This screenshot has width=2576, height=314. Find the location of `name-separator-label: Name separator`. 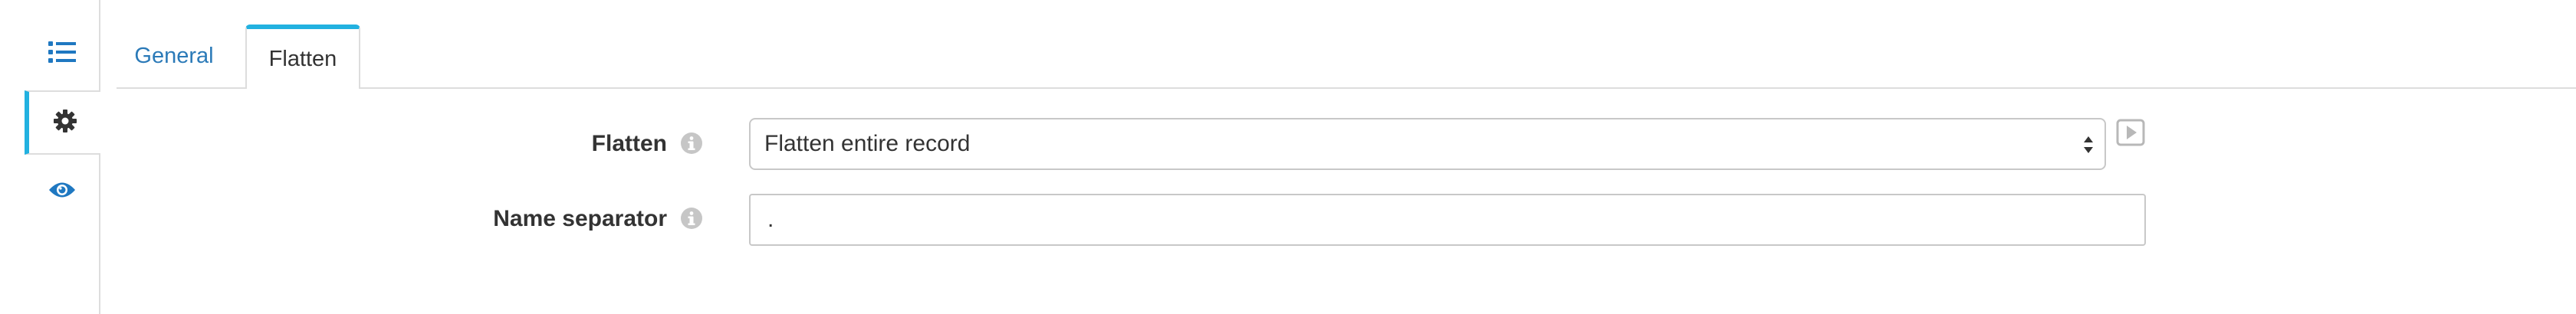

name-separator-label: Name separator is located at coordinates (580, 218).